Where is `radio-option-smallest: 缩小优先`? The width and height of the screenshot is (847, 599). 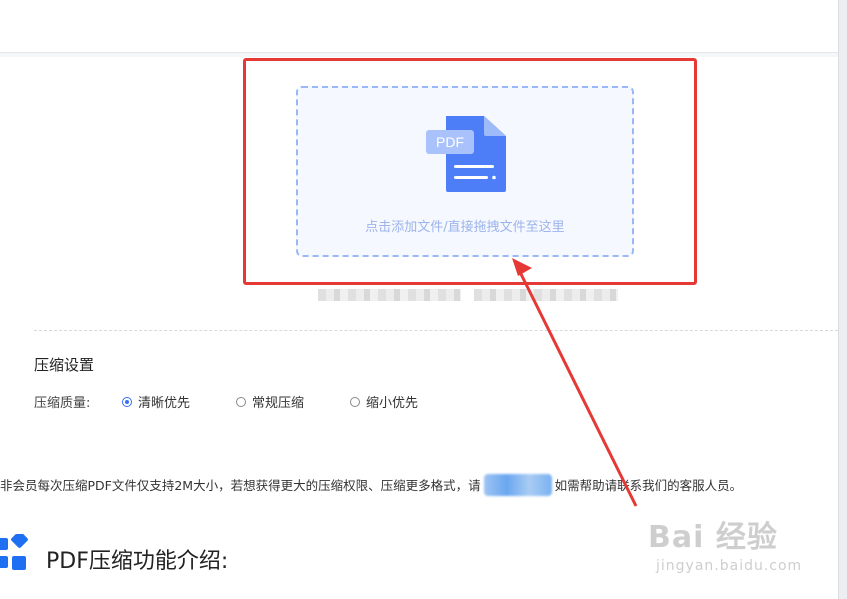 radio-option-smallest: 缩小优先 is located at coordinates (384, 401).